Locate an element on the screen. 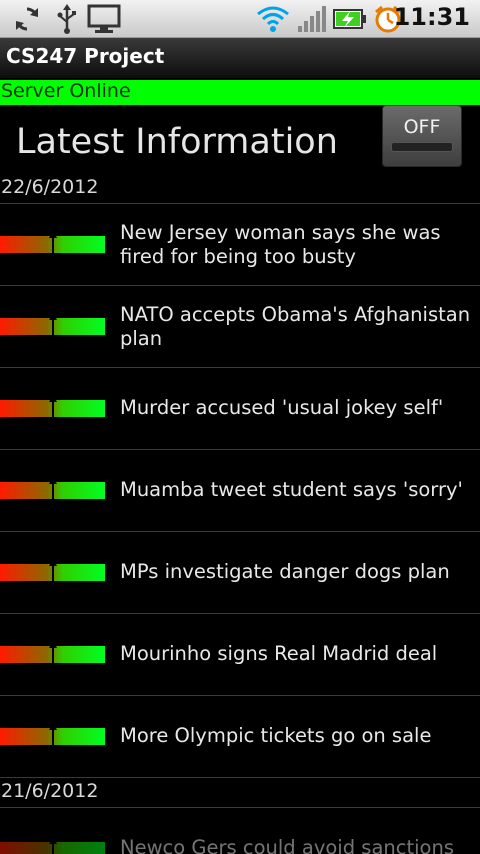 The image size is (480, 854). battery-charging-icon is located at coordinates (349, 19).